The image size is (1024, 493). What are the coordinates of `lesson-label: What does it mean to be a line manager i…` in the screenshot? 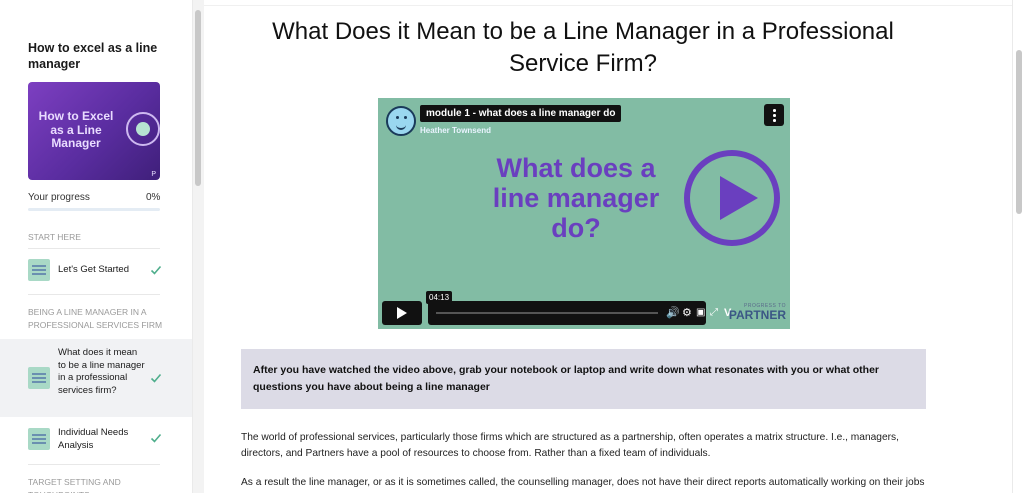 It's located at (101, 371).